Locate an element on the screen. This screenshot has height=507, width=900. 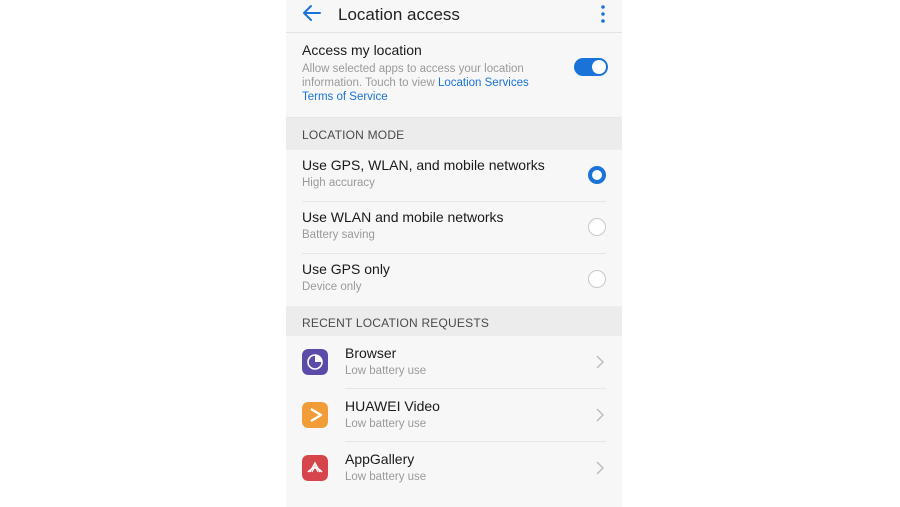
arrow-left-icon is located at coordinates (312, 13).